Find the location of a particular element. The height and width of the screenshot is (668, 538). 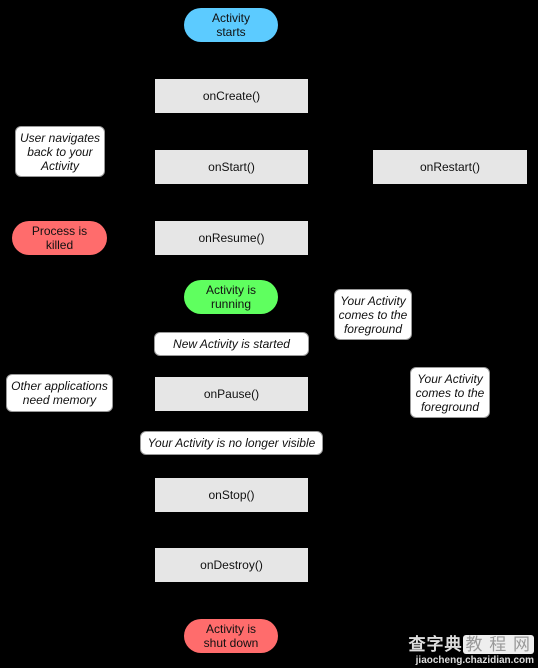

watermark-main: 查字典 is located at coordinates (435, 644).